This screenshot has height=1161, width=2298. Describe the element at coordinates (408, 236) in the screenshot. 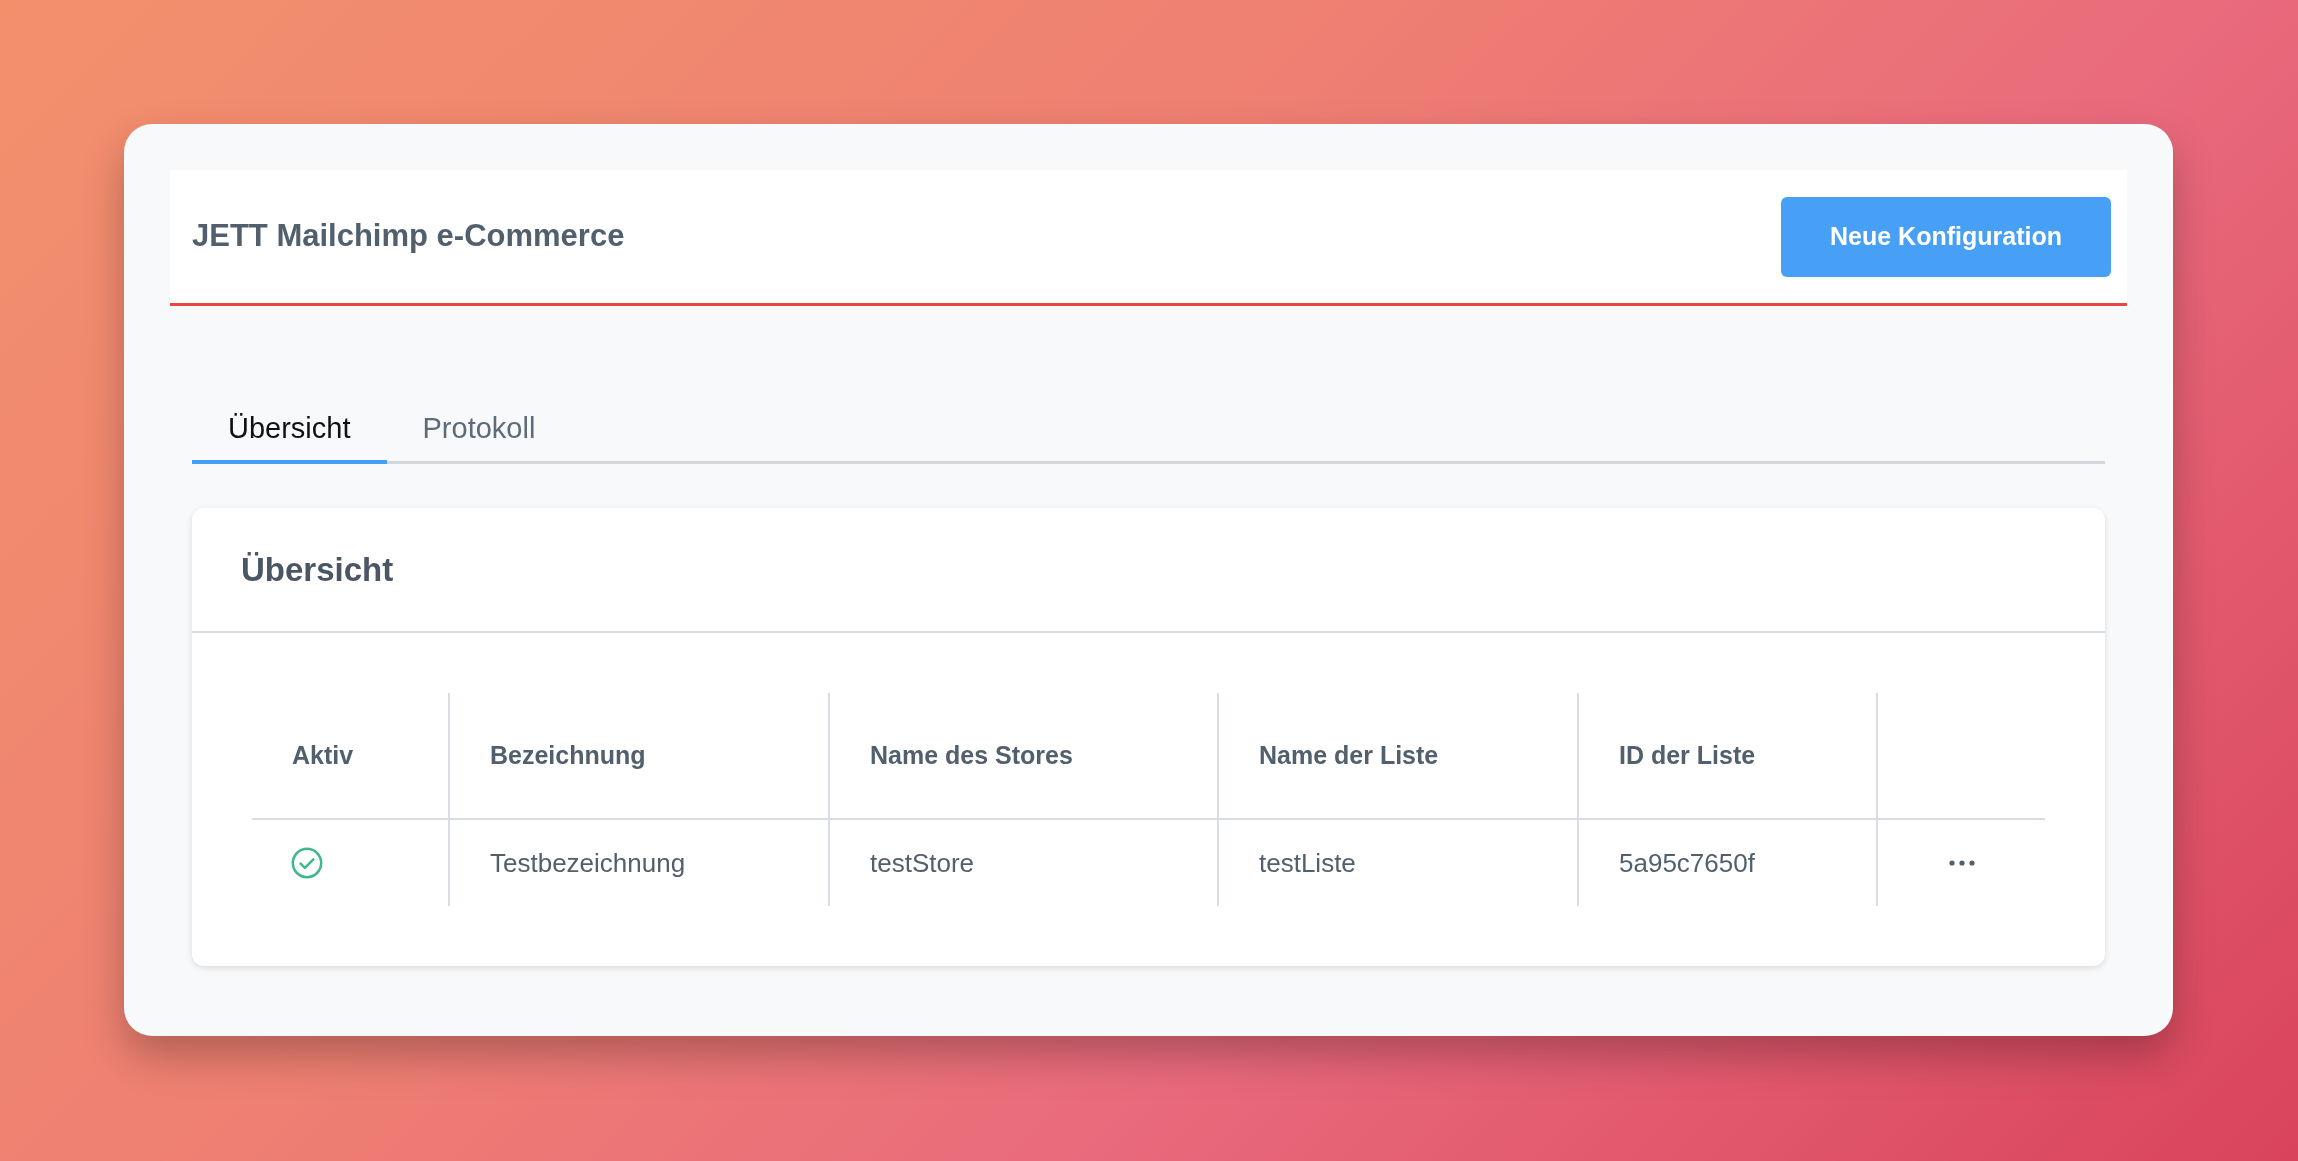

I see `app-title: JETT Mailchimp e-Commerce` at that location.